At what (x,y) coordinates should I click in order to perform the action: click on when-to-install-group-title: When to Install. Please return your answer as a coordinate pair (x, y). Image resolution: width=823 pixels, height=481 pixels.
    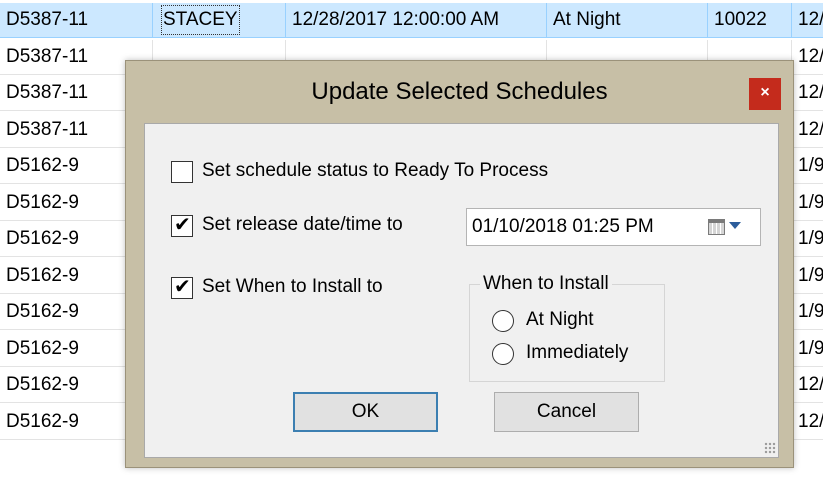
    Looking at the image, I should click on (546, 284).